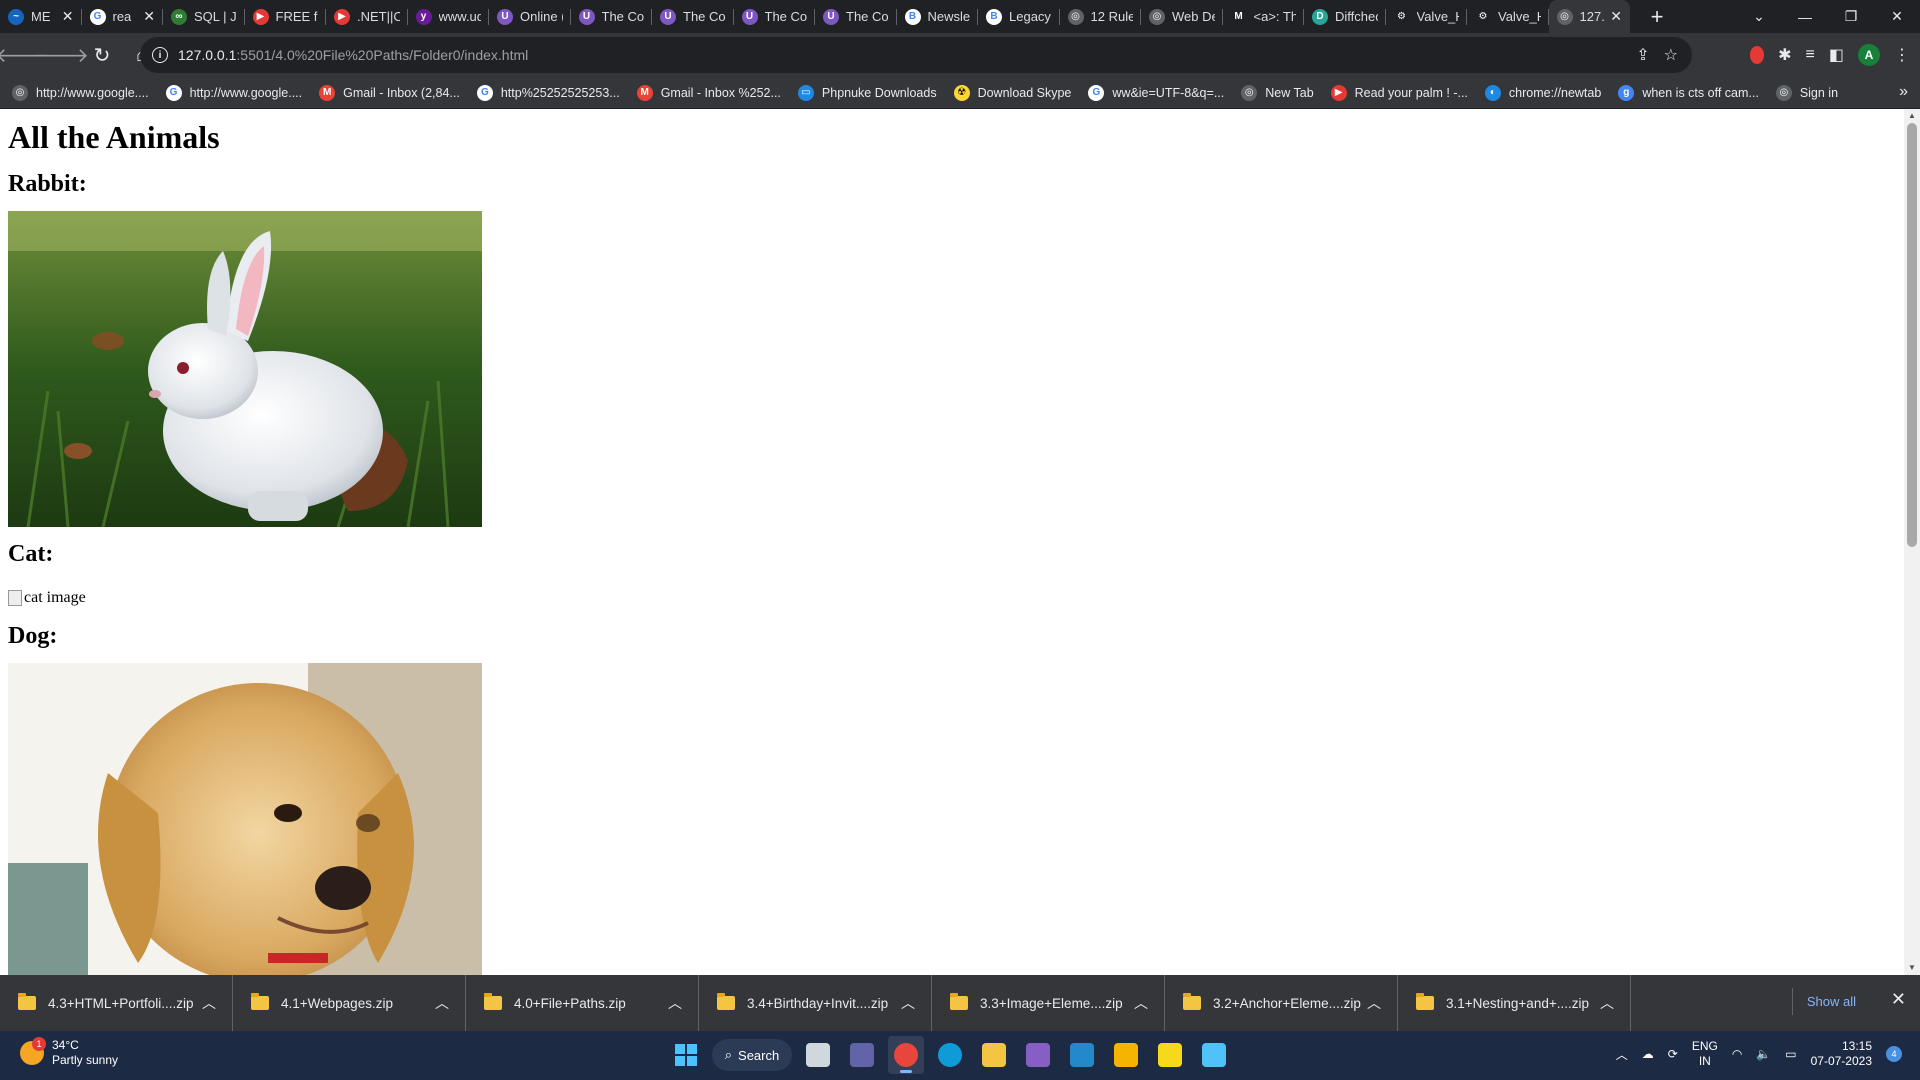 The image size is (1920, 1080). Describe the element at coordinates (1897, 16) in the screenshot. I see `close-window-button: ✕` at that location.